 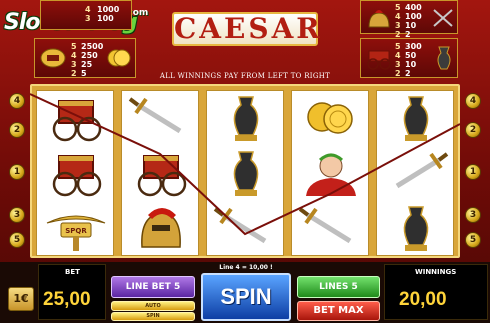 I want to click on line-1-button-left: 1, so click(x=17, y=172).